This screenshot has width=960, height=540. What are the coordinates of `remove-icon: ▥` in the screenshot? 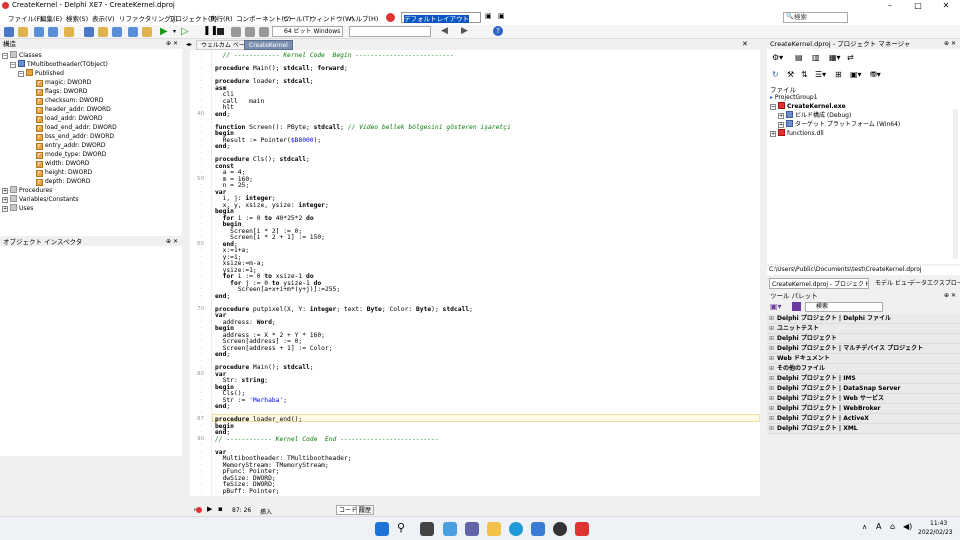 It's located at (816, 57).